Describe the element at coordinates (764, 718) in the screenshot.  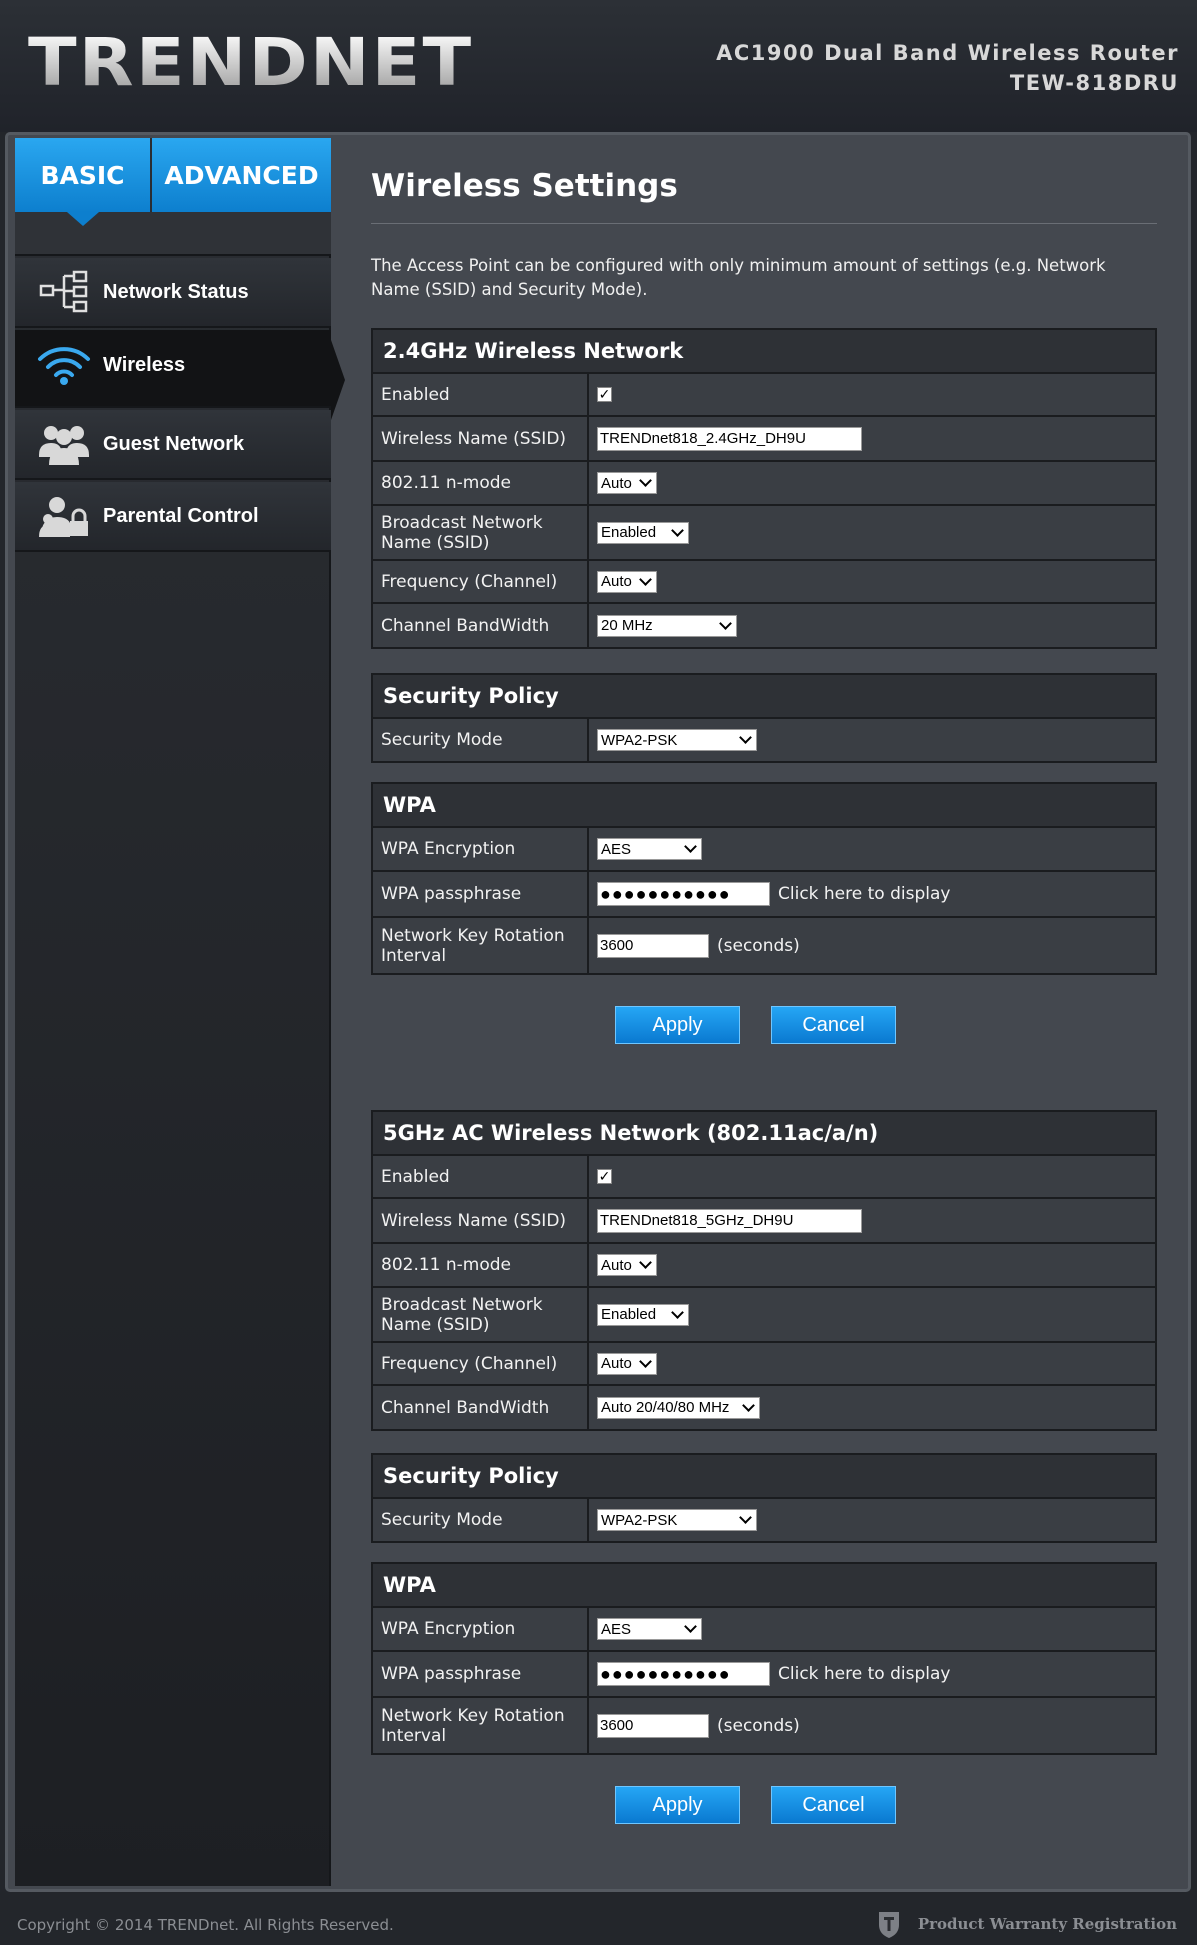
I see `panel-24ghz-security: Security Policy Security Mode WPA2-PSK` at that location.